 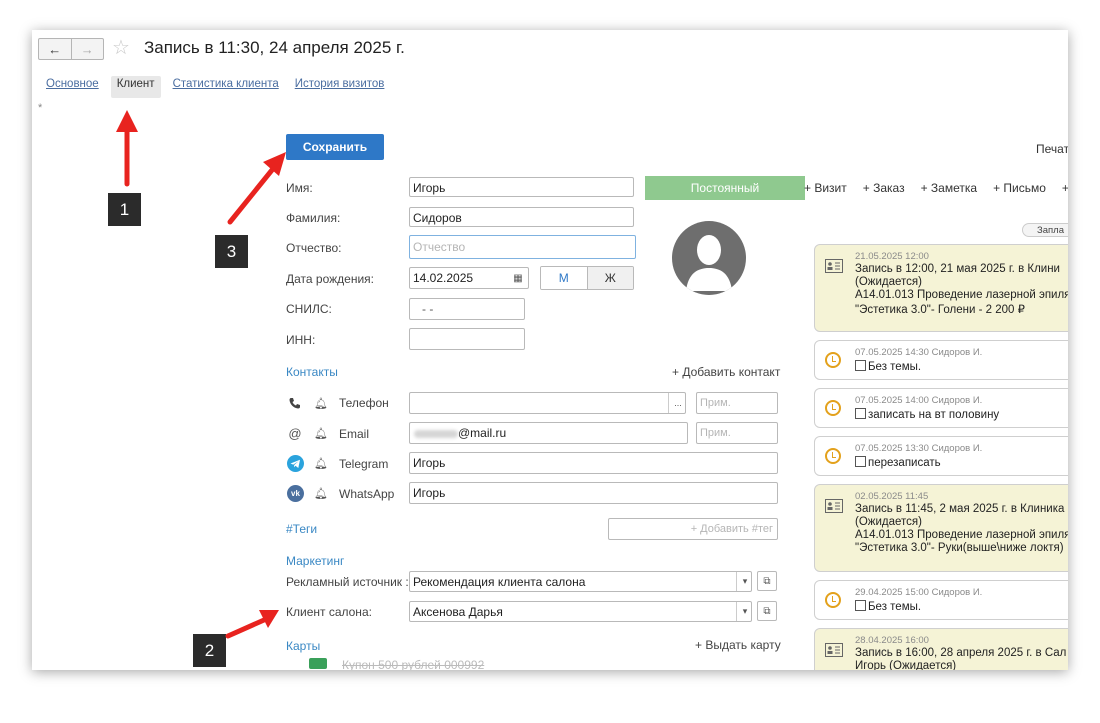 I want to click on annotation-arrows, so click(x=201, y=374).